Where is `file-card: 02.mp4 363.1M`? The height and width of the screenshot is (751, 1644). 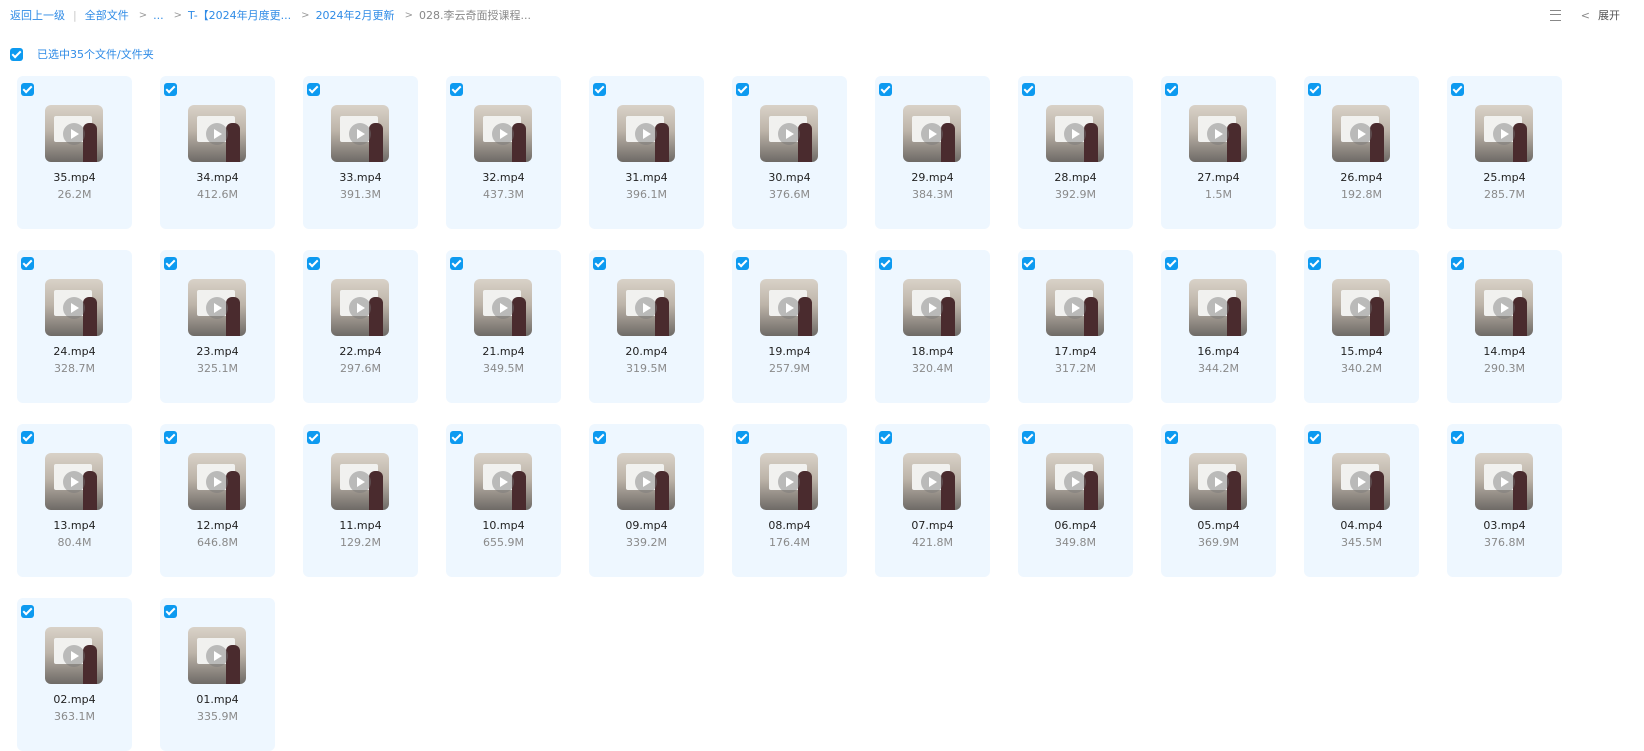 file-card: 02.mp4 363.1M is located at coordinates (74, 674).